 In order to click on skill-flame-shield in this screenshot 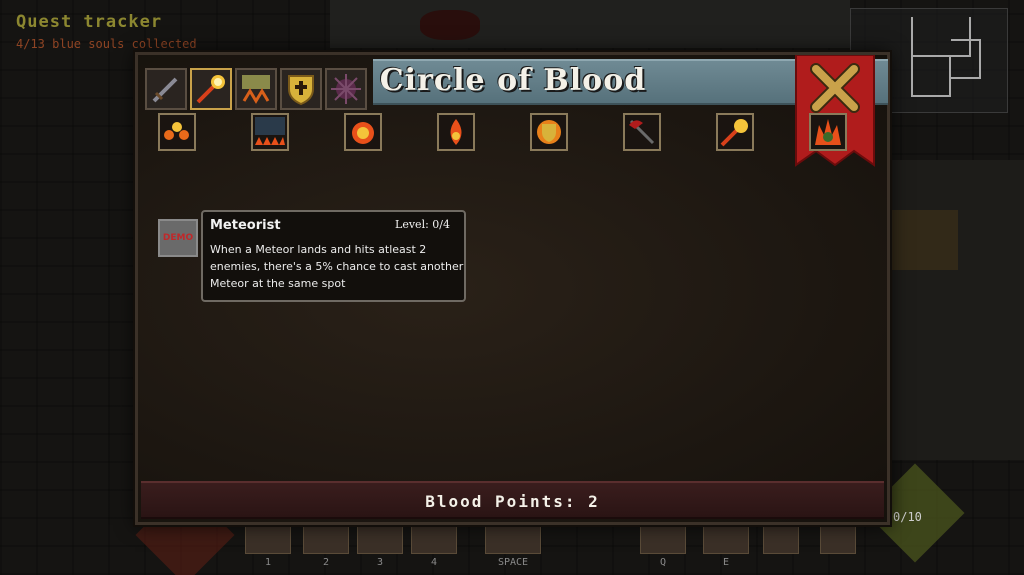, I will do `click(549, 132)`.